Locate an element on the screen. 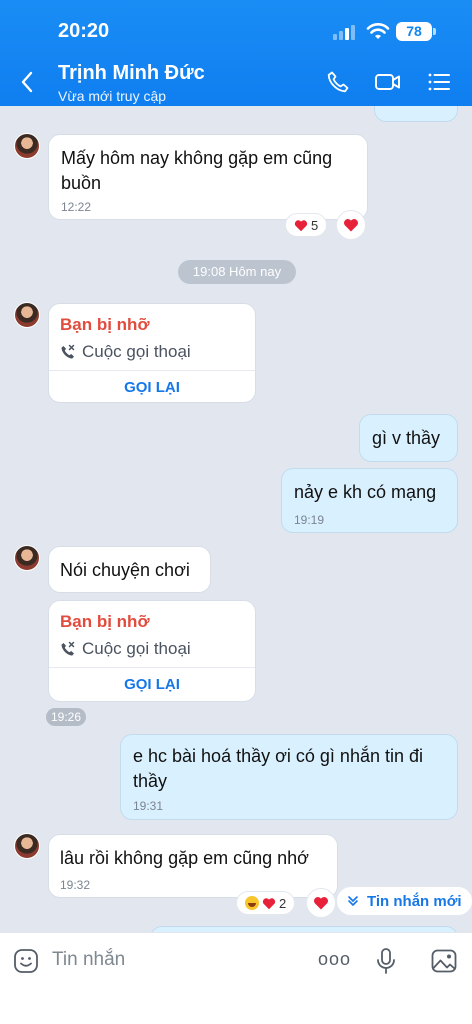 The image size is (472, 1024). contact-name: Trịnh Minh Đức is located at coordinates (131, 73).